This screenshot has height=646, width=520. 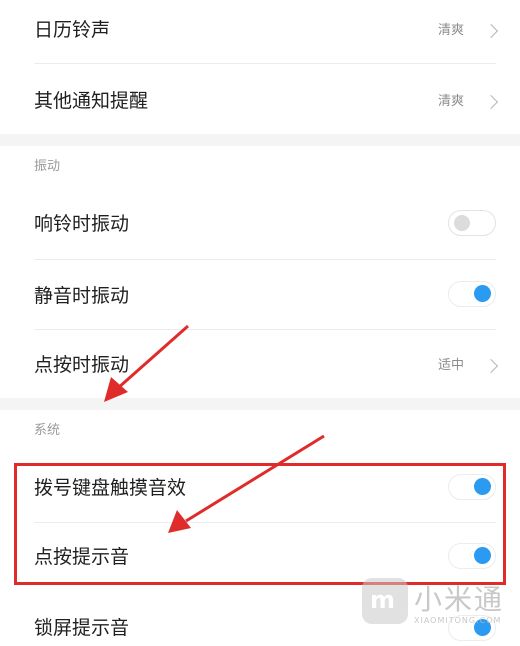 I want to click on watermark: m 小米通 XIAOMITONG.COM, so click(x=440, y=604).